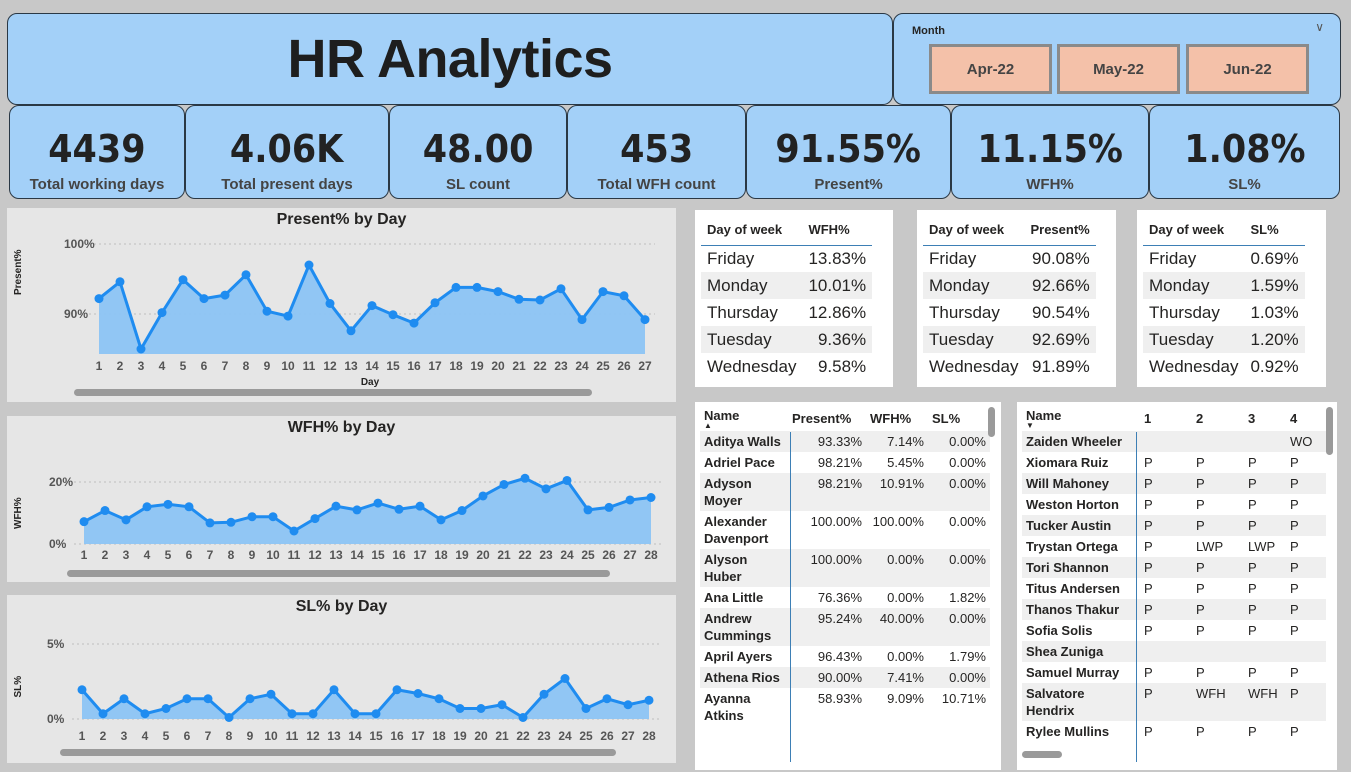  I want to click on table-row: Aditya Walls 93.33% 7.14% 0.00%, so click(845, 441).